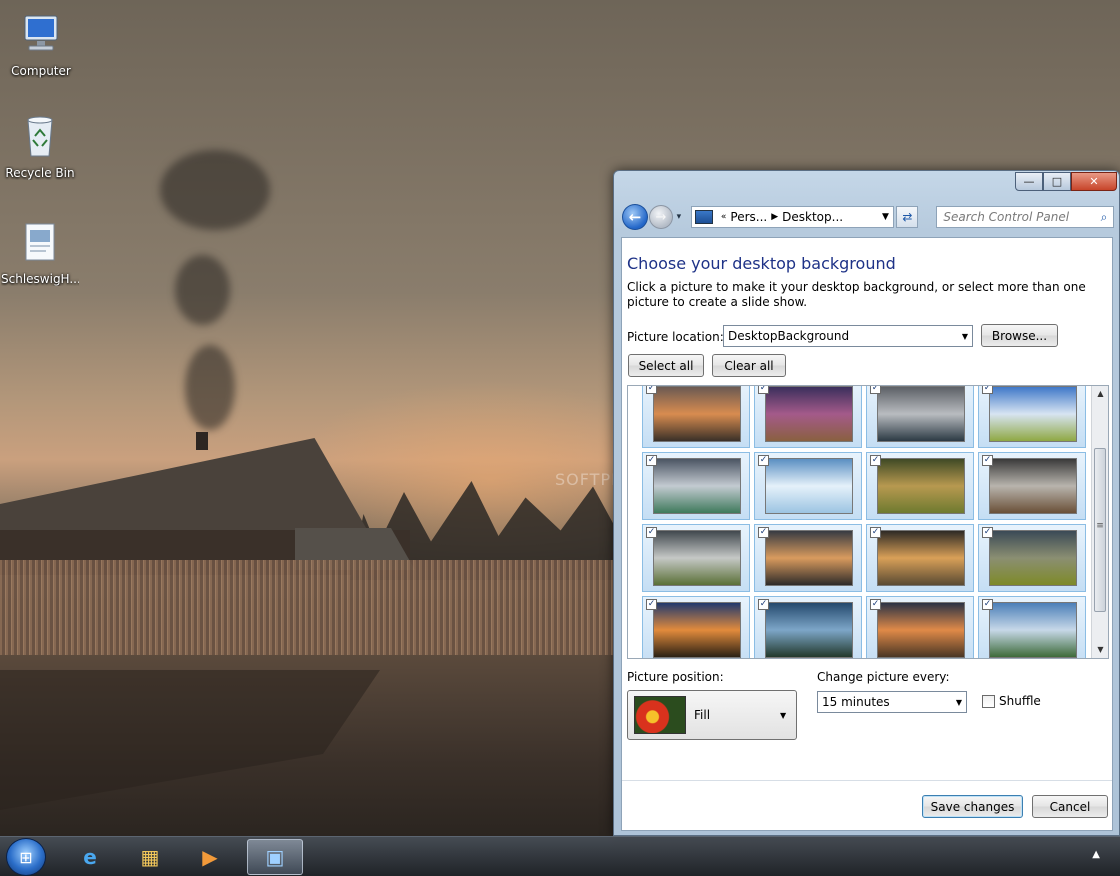  Describe the element at coordinates (848, 336) in the screenshot. I see `picture-location-dropdown: DesktopBackground ▼` at that location.